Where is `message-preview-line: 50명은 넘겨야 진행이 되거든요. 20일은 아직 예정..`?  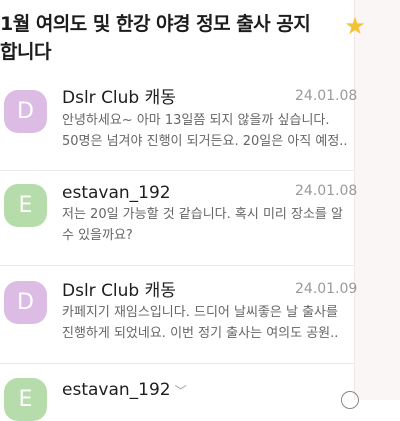
message-preview-line: 50명은 넘겨야 진행이 되거든요. 20일은 아직 예정.. is located at coordinates (205, 141).